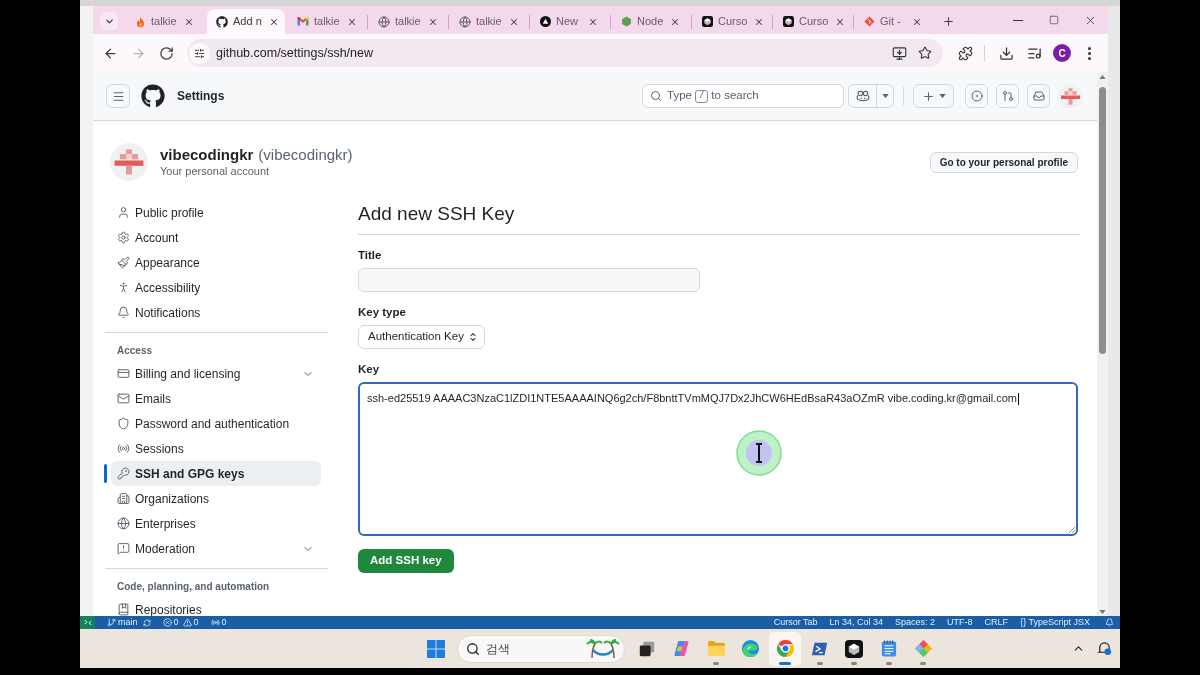 The width and height of the screenshot is (1200, 675). I want to click on add-ssh-key-button: Add SSH key, so click(406, 561).